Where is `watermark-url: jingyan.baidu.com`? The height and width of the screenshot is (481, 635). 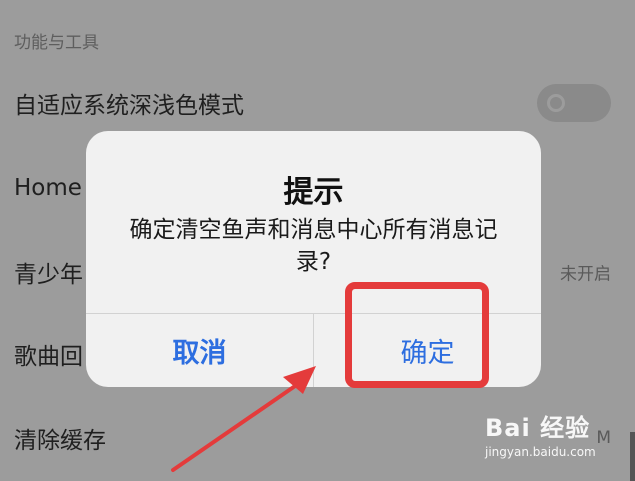 watermark-url: jingyan.baidu.com is located at coordinates (540, 452).